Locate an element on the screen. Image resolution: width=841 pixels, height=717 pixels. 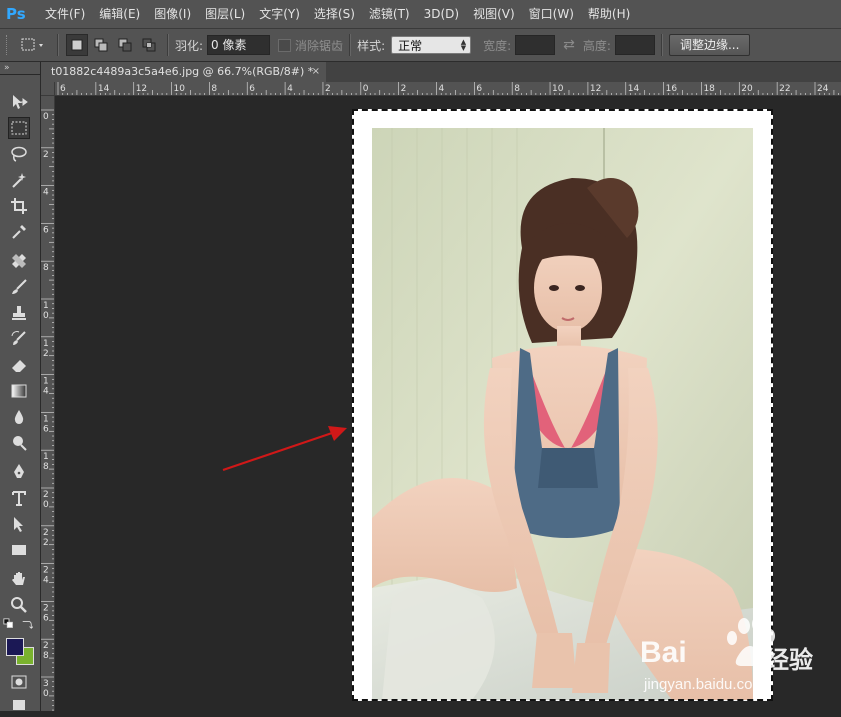
hand-tool is located at coordinates (19, 579).